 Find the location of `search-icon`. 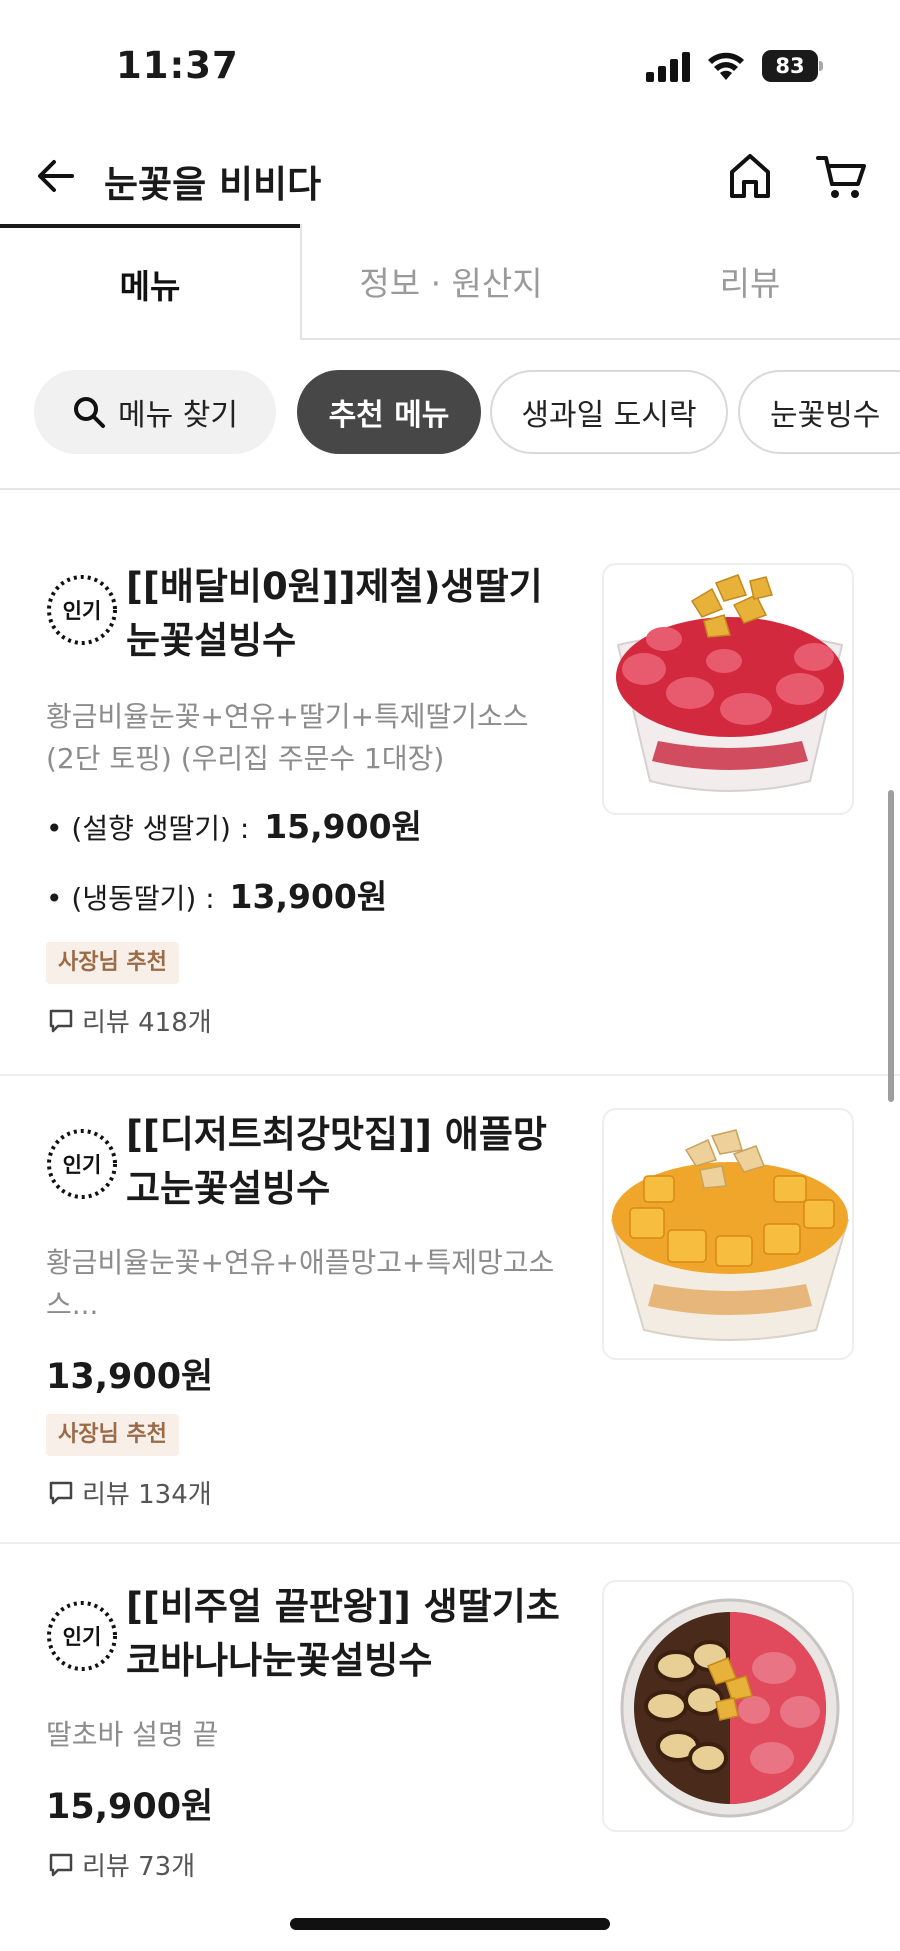

search-icon is located at coordinates (90, 412).